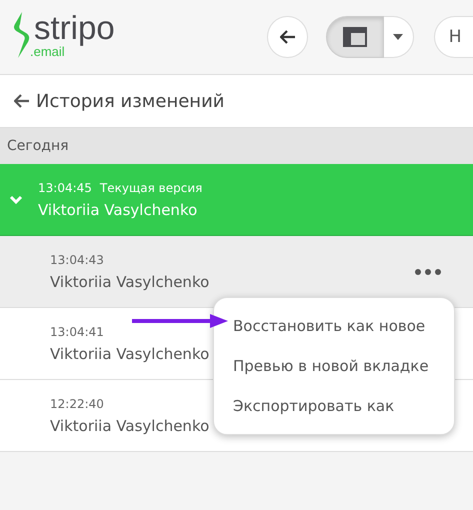  What do you see at coordinates (77, 259) in the screenshot?
I see `version-time: 13:04:43` at bounding box center [77, 259].